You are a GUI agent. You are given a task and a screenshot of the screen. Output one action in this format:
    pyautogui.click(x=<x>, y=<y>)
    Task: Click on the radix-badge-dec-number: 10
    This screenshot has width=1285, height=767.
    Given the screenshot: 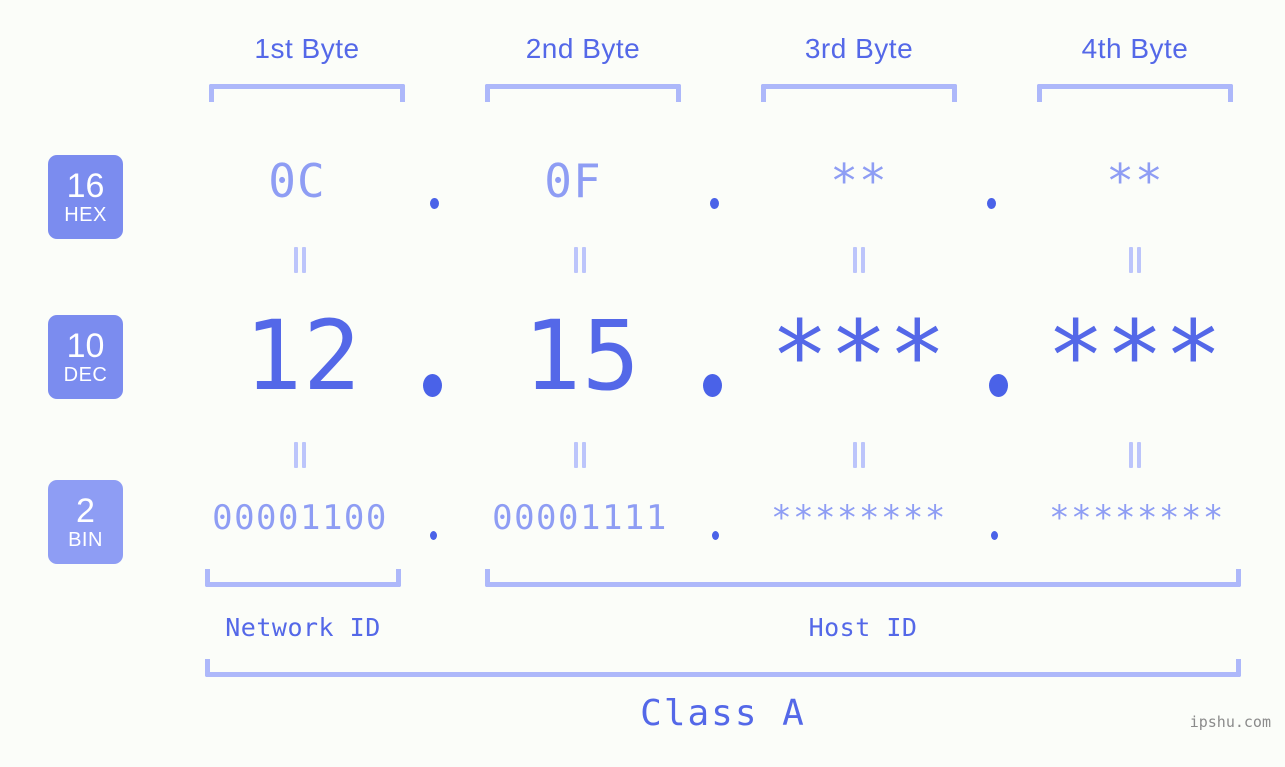 What is the action you would take?
    pyautogui.click(x=85, y=346)
    